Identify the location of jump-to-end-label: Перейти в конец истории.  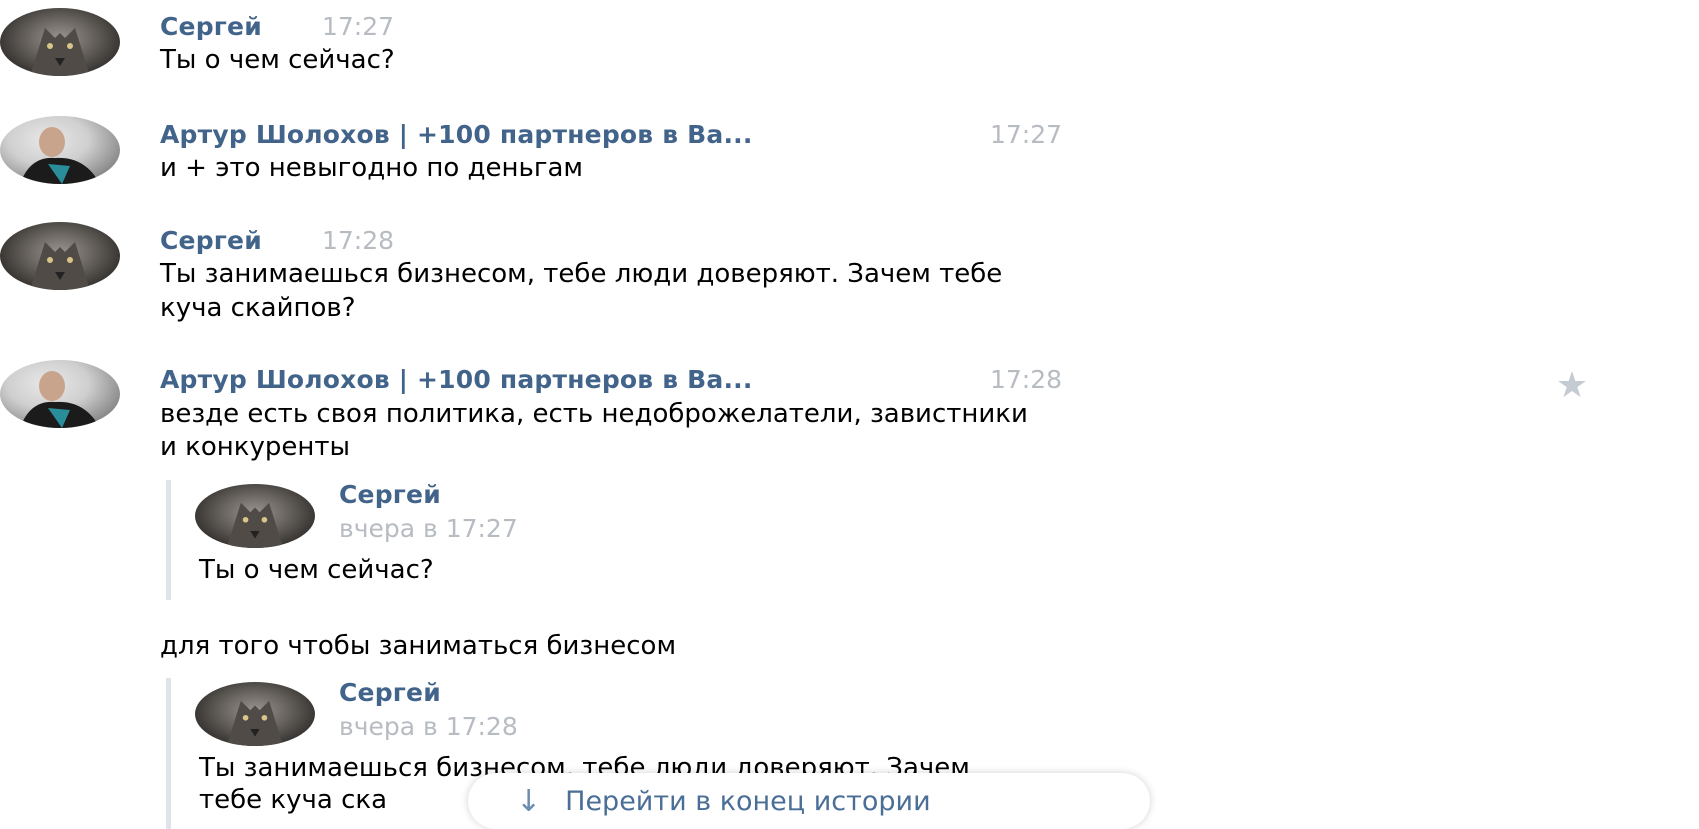
(748, 801).